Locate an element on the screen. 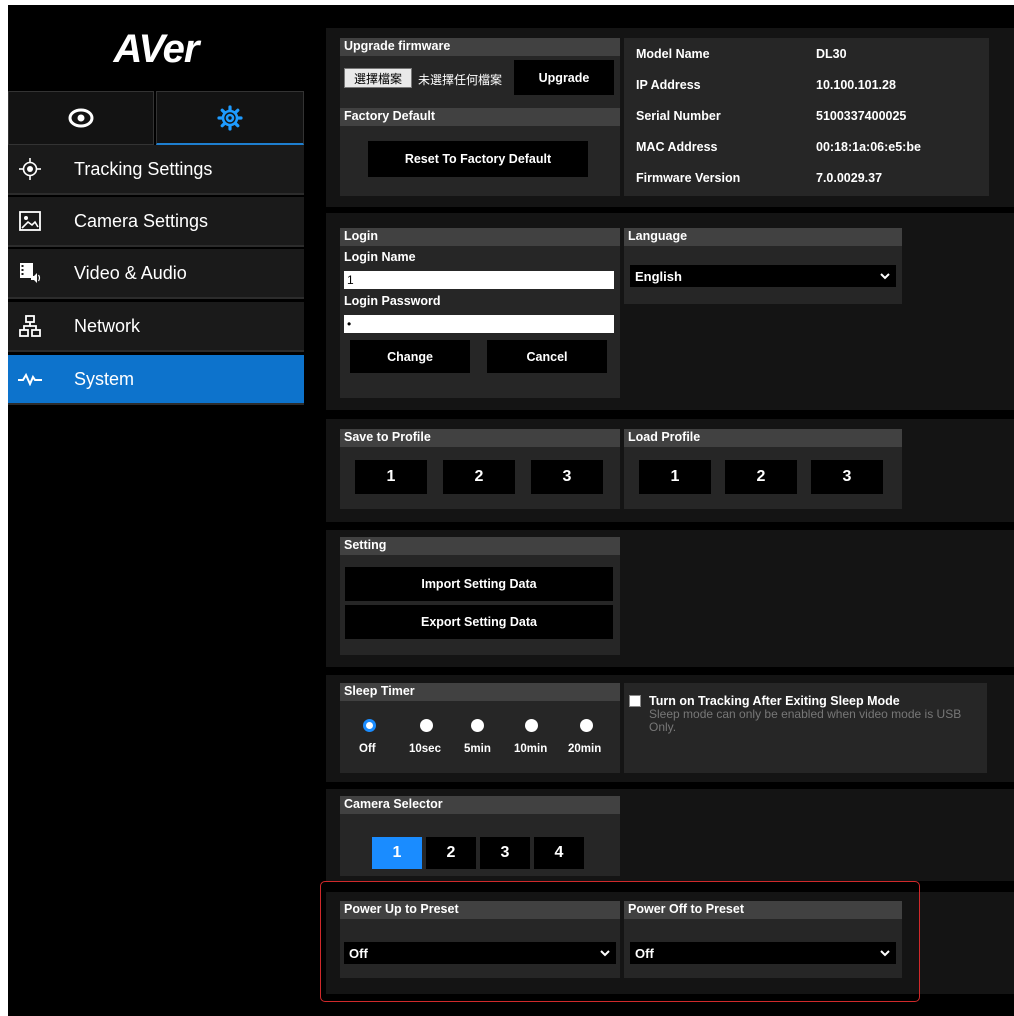 This screenshot has width=1014, height=1016. login-password-label: Login Password is located at coordinates (392, 301).